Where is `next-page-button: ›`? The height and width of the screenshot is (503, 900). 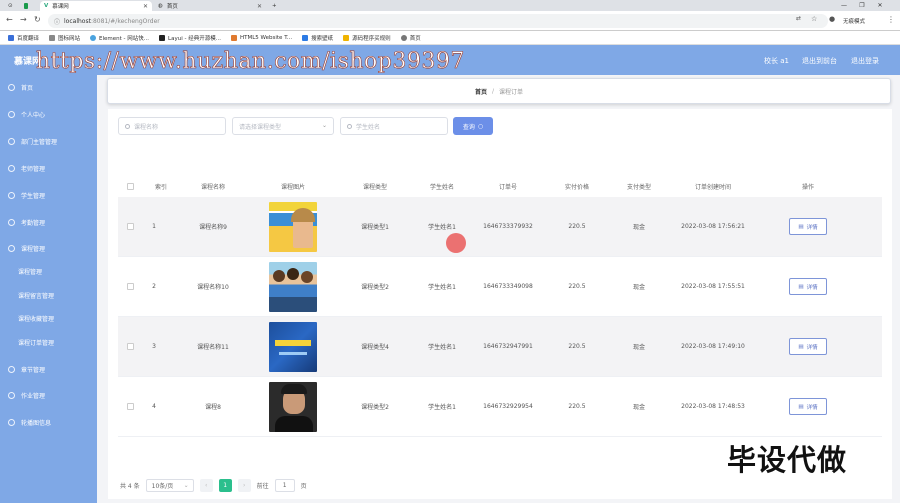 next-page-button: › is located at coordinates (244, 485).